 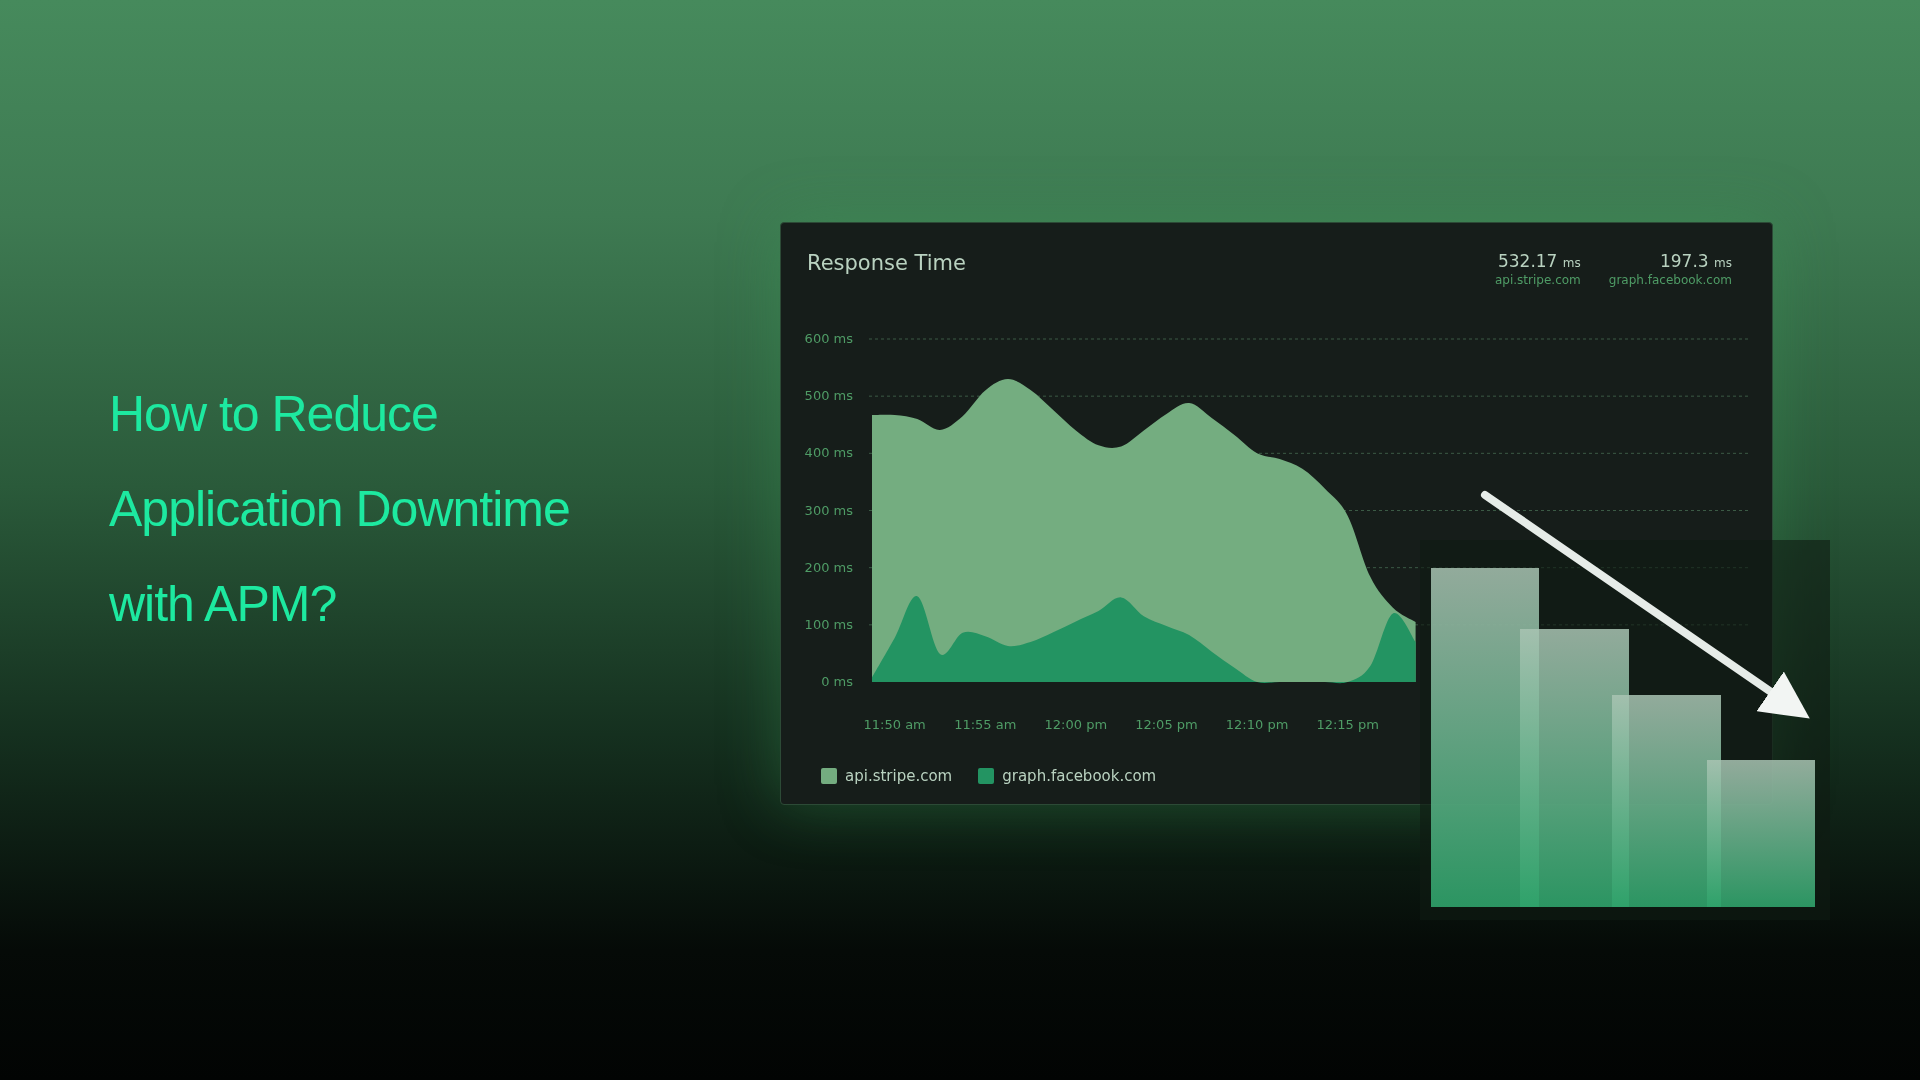 What do you see at coordinates (1166, 724) in the screenshot?
I see `x-tick-label: 12:05 pm` at bounding box center [1166, 724].